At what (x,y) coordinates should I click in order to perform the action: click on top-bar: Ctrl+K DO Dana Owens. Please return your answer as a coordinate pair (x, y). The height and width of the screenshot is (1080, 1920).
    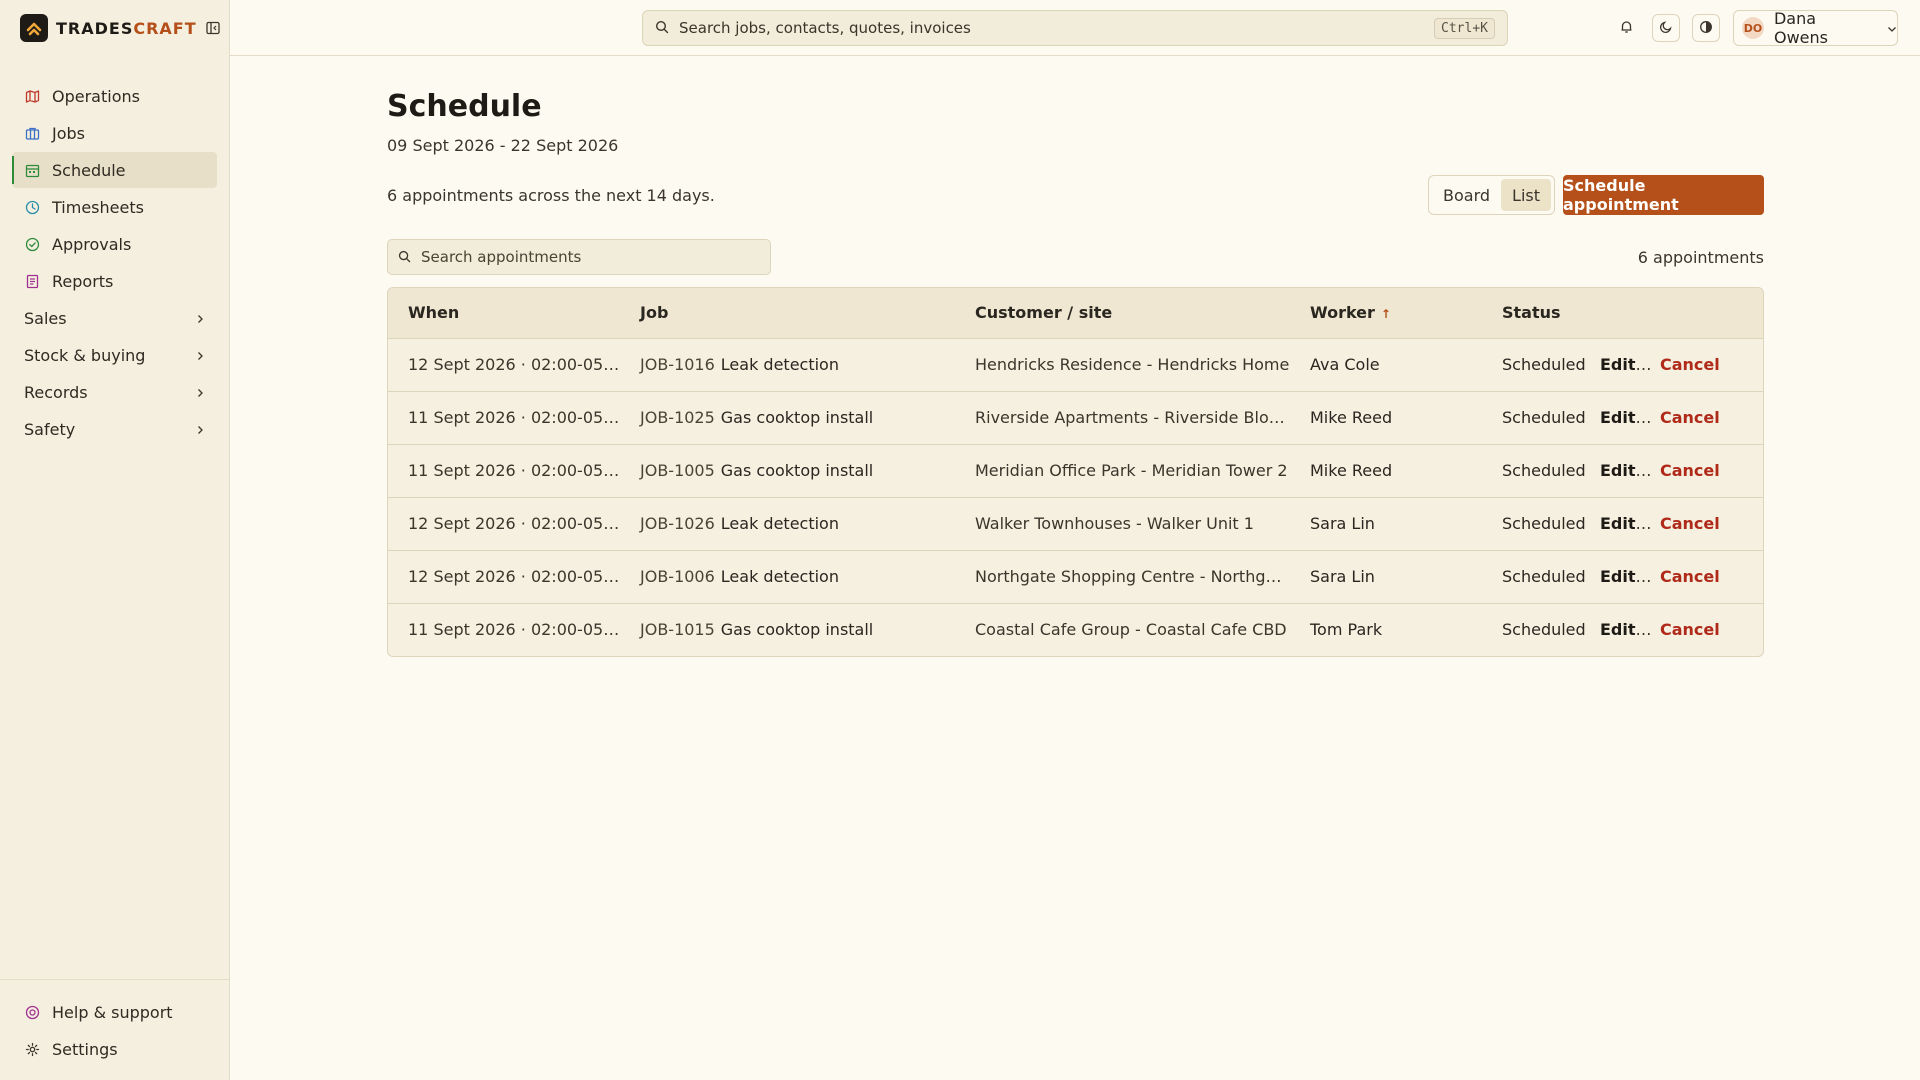
    Looking at the image, I should click on (1075, 28).